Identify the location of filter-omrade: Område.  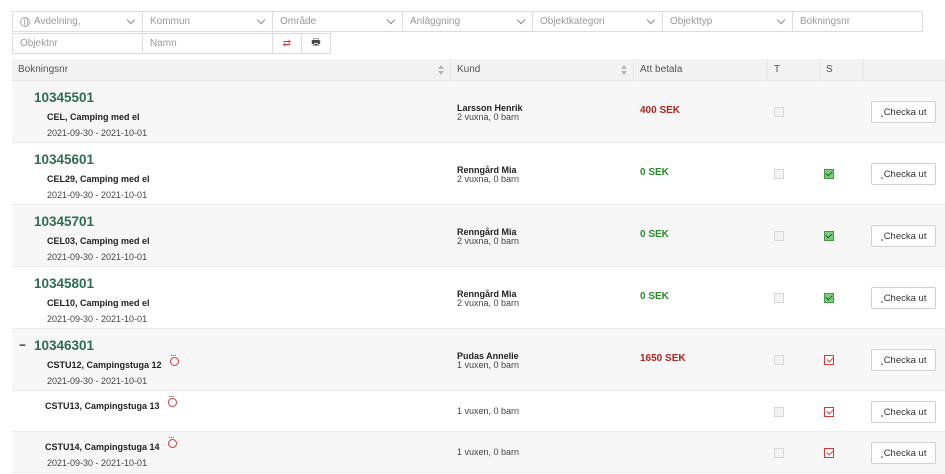
(337, 21).